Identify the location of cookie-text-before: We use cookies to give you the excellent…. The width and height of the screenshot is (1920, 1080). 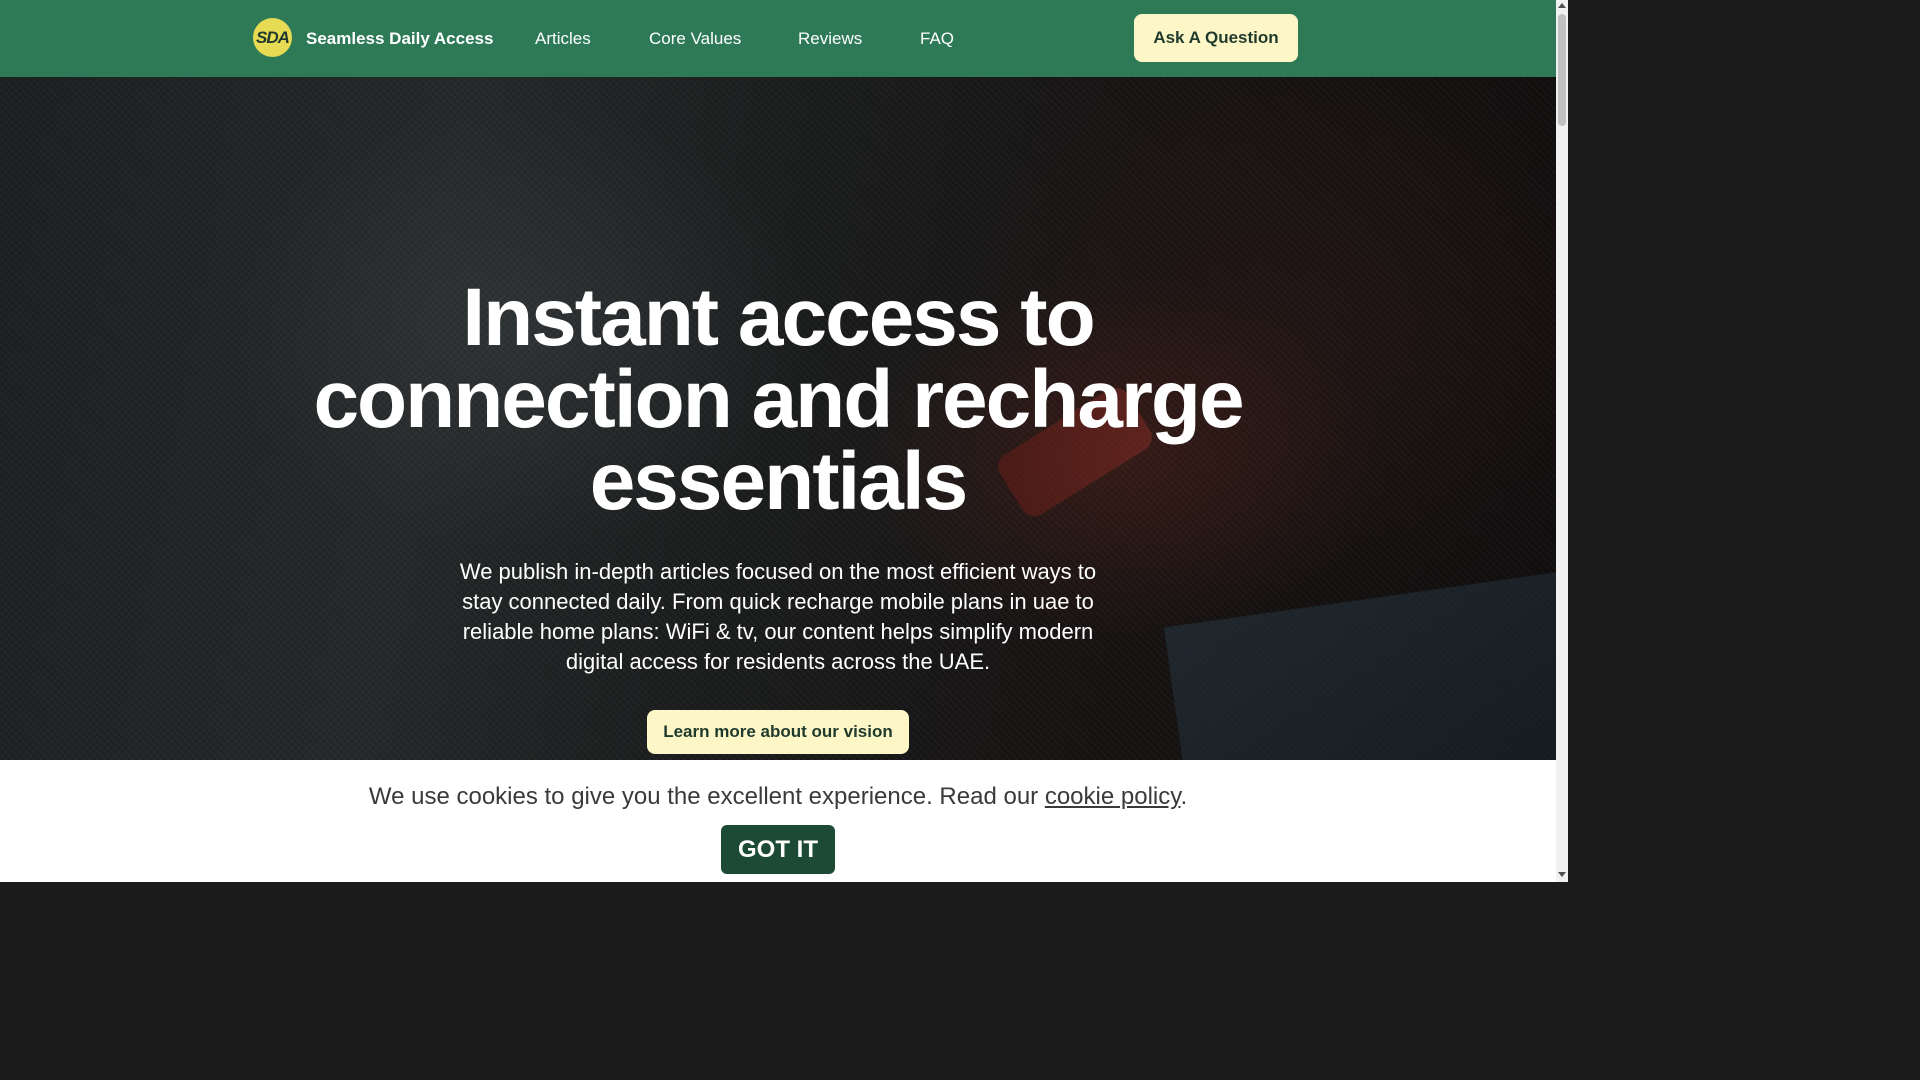
(706, 796).